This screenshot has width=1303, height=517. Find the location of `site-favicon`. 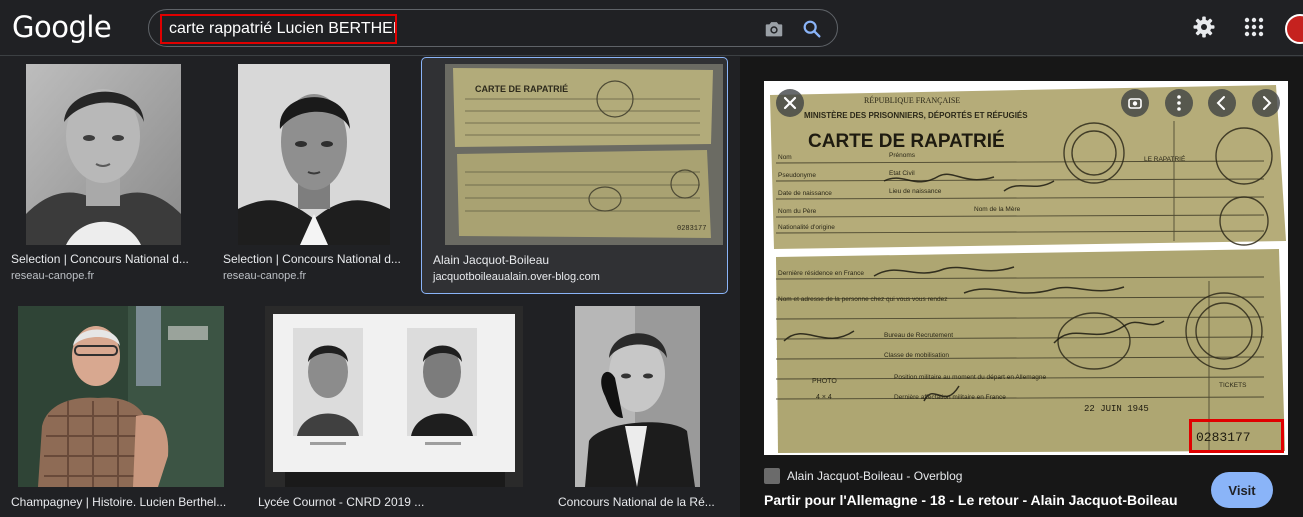

site-favicon is located at coordinates (772, 476).